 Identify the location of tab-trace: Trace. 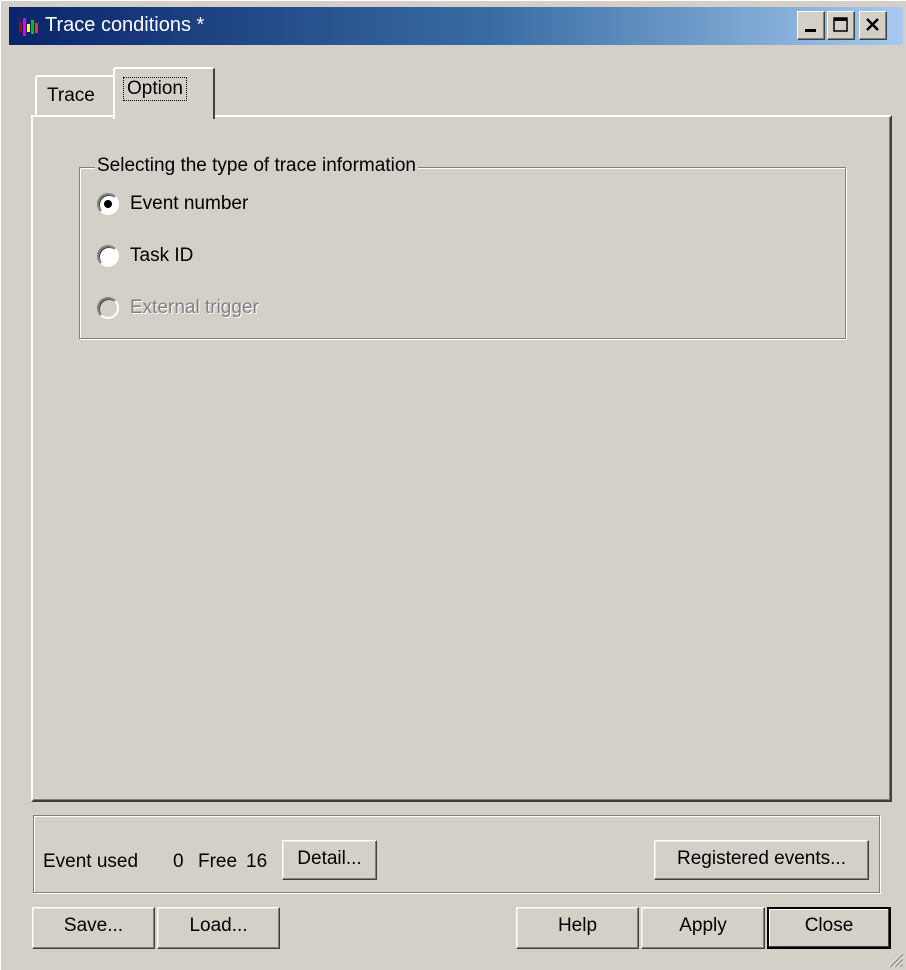
(76, 96).